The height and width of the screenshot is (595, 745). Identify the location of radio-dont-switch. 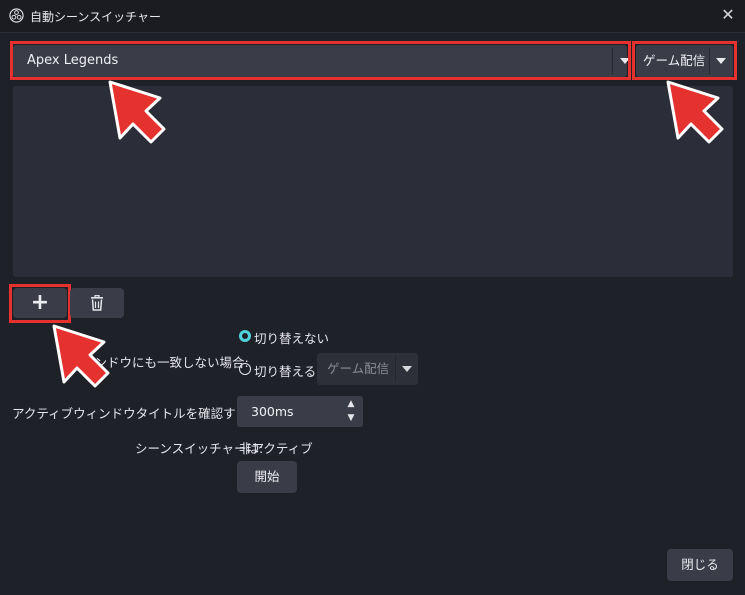
(245, 336).